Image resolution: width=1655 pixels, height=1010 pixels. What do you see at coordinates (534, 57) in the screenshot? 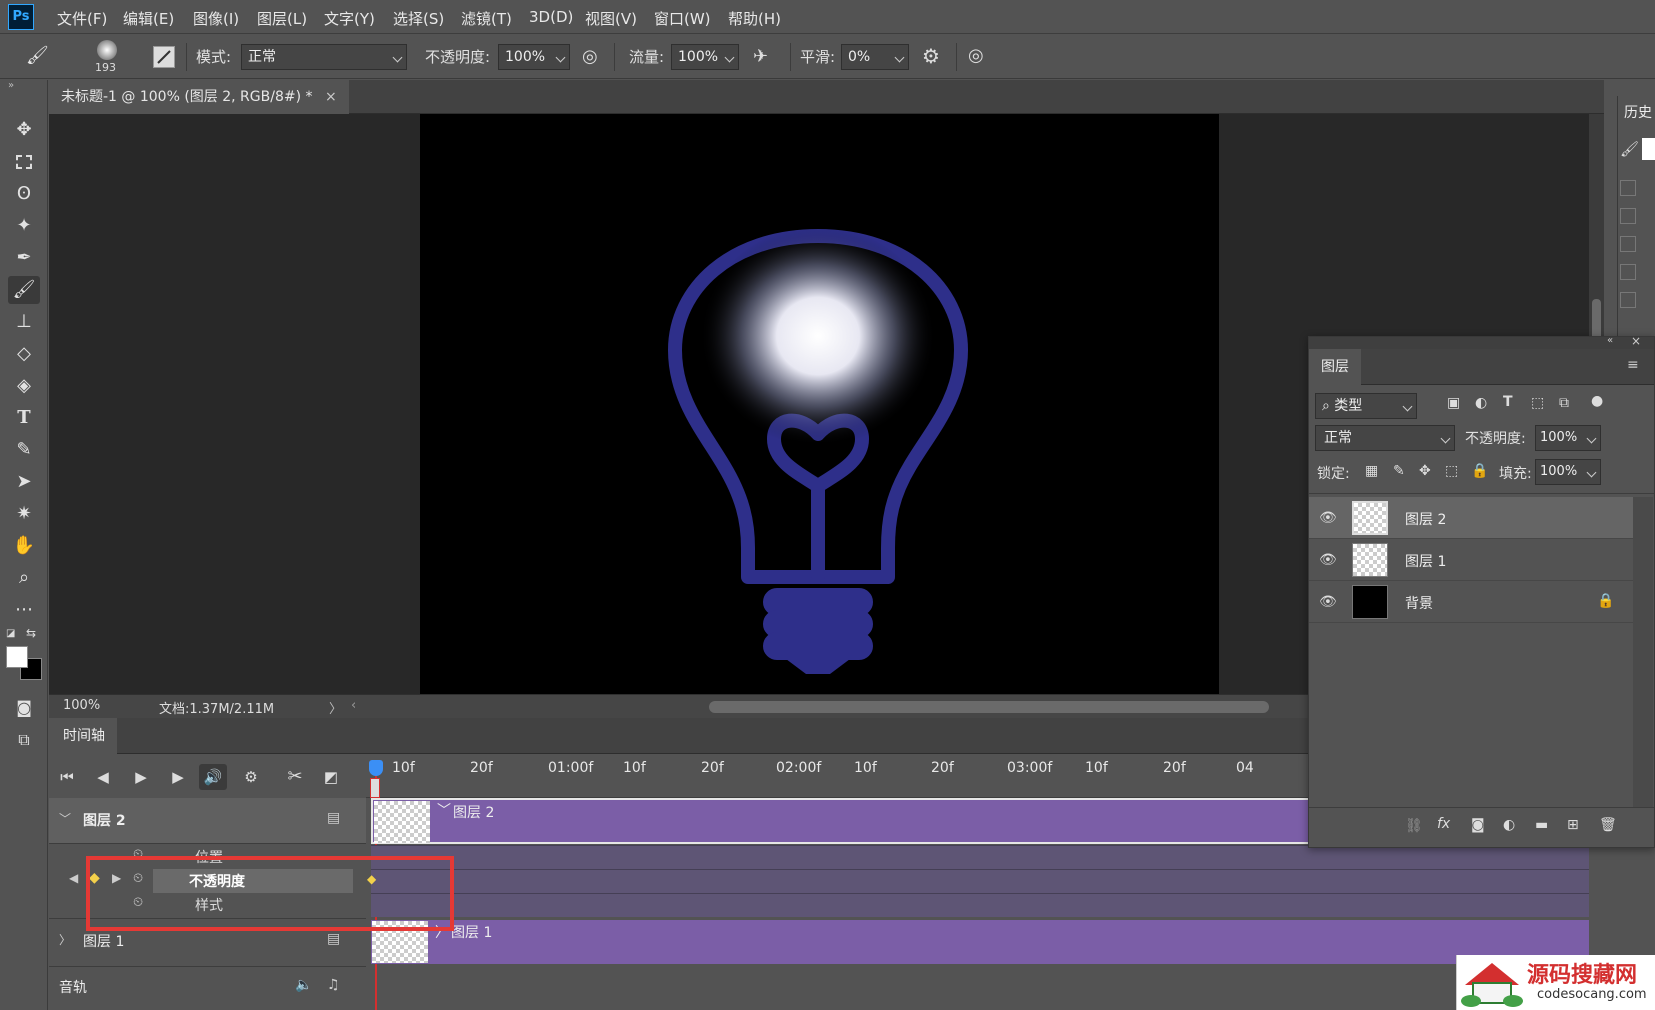
I see `opacity-input: 100%` at bounding box center [534, 57].